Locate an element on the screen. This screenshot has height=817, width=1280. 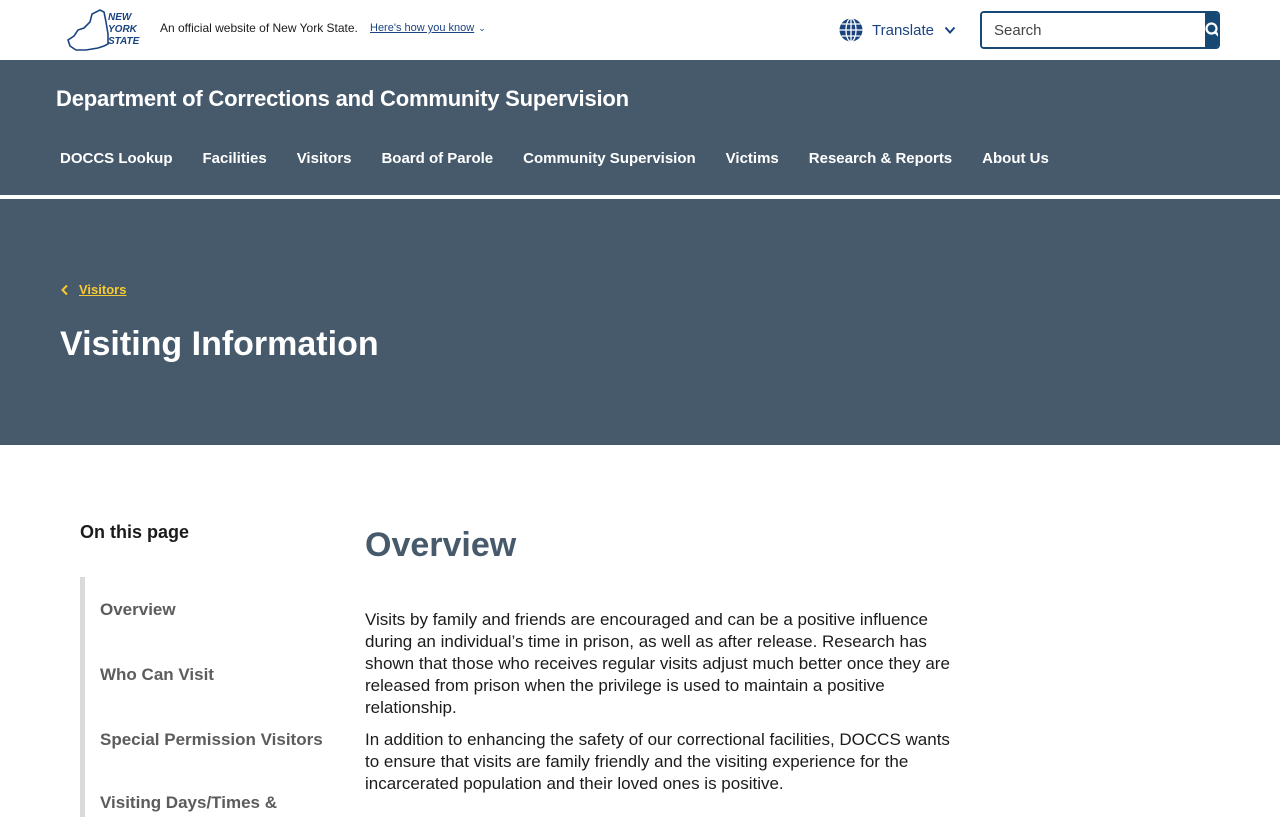
logo-text-state: STATE is located at coordinates (124, 41).